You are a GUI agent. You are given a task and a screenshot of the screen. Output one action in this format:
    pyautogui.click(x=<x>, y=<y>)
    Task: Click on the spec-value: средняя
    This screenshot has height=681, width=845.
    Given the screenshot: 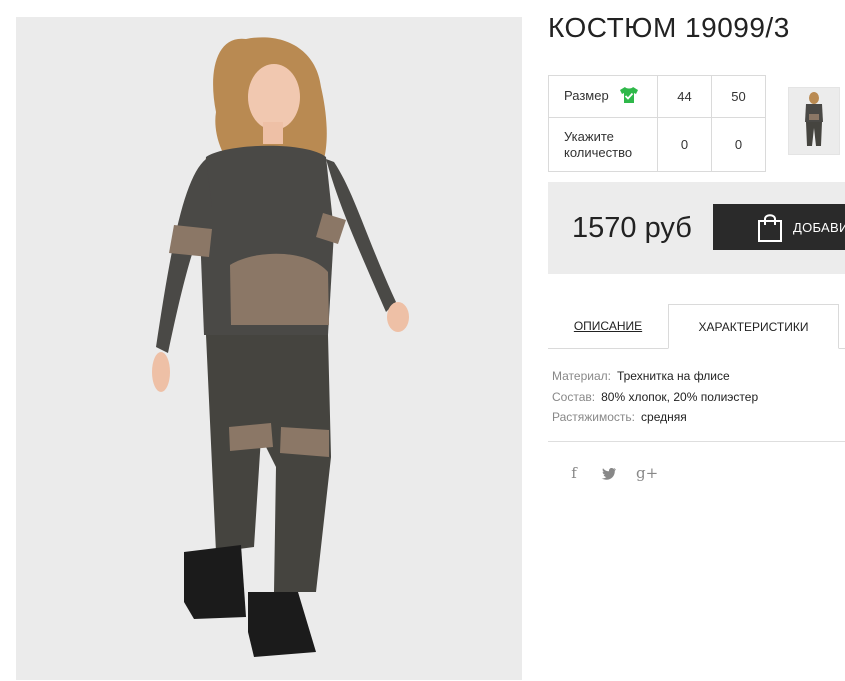 What is the action you would take?
    pyautogui.click(x=664, y=417)
    